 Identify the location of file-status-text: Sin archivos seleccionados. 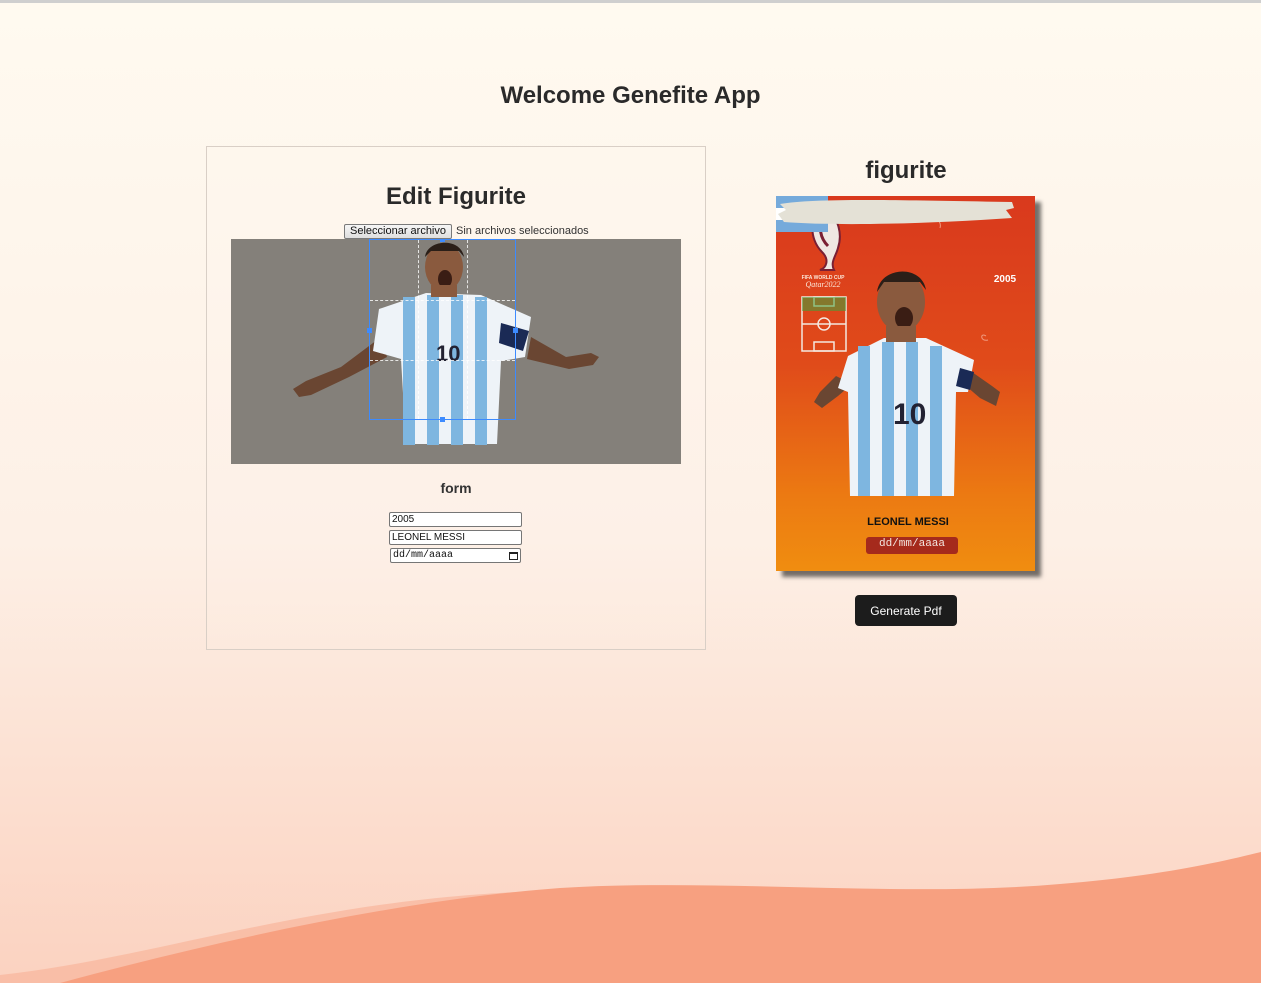
(522, 231).